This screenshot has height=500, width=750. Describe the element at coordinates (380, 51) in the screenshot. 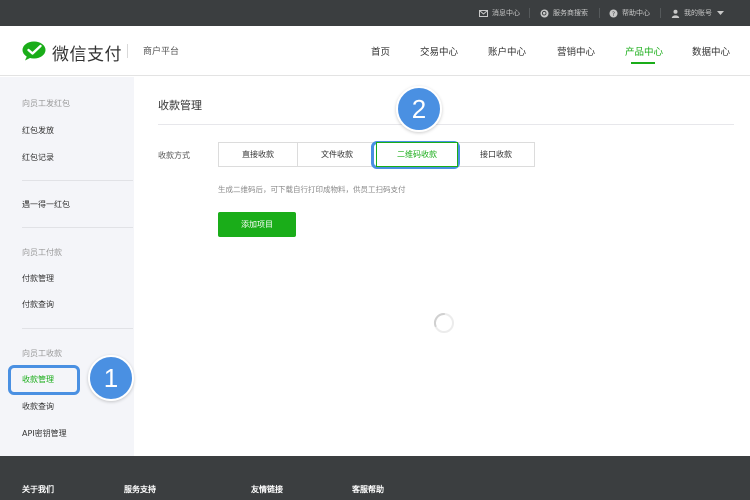

I see `nav-home: 首页` at that location.